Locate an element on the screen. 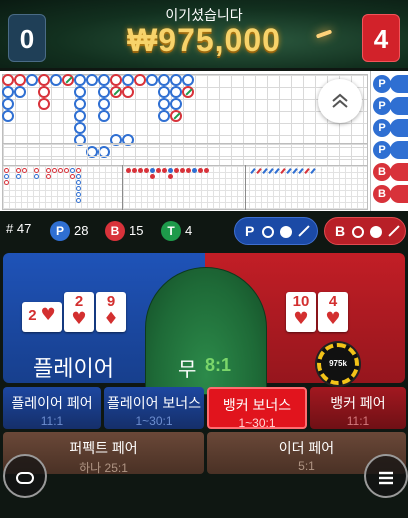 This screenshot has width=408, height=518. player-ask-button: P is located at coordinates (276, 231).